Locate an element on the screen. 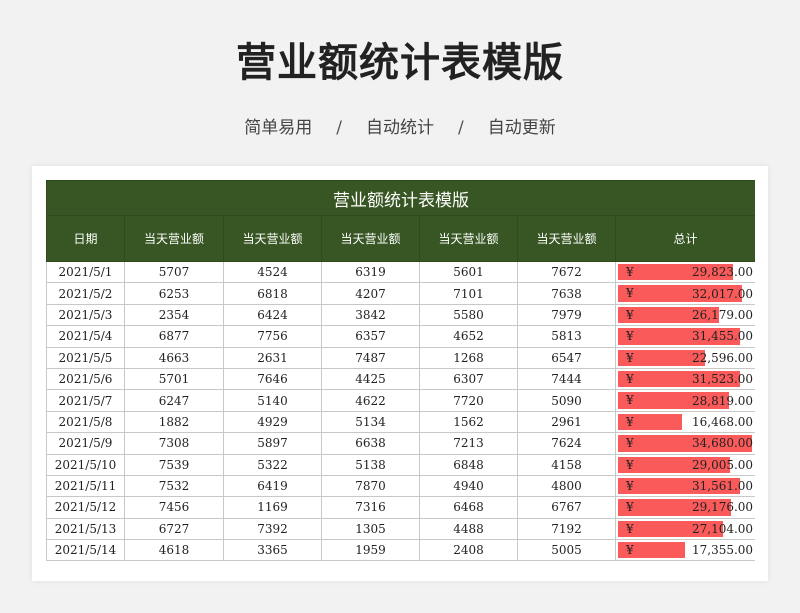  cell-daily-revenue: 5322 is located at coordinates (272, 464).